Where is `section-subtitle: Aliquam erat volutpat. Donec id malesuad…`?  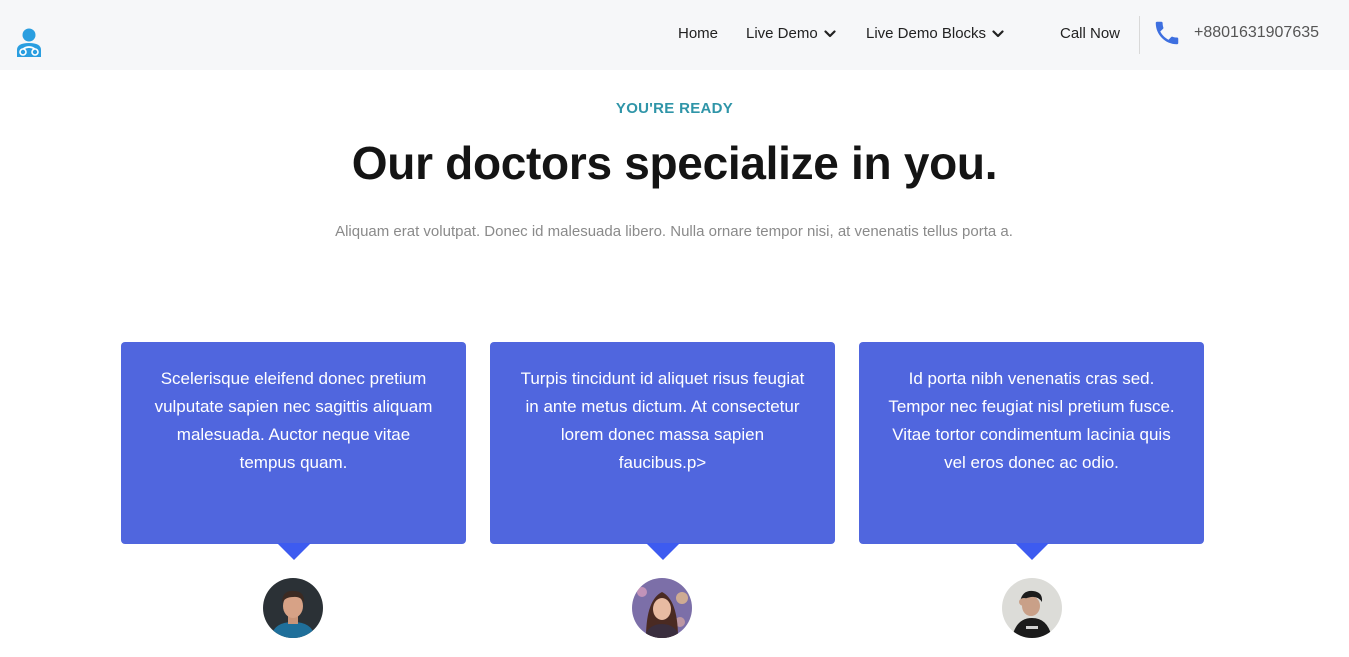 section-subtitle: Aliquam erat volutpat. Donec id malesuad… is located at coordinates (674, 231).